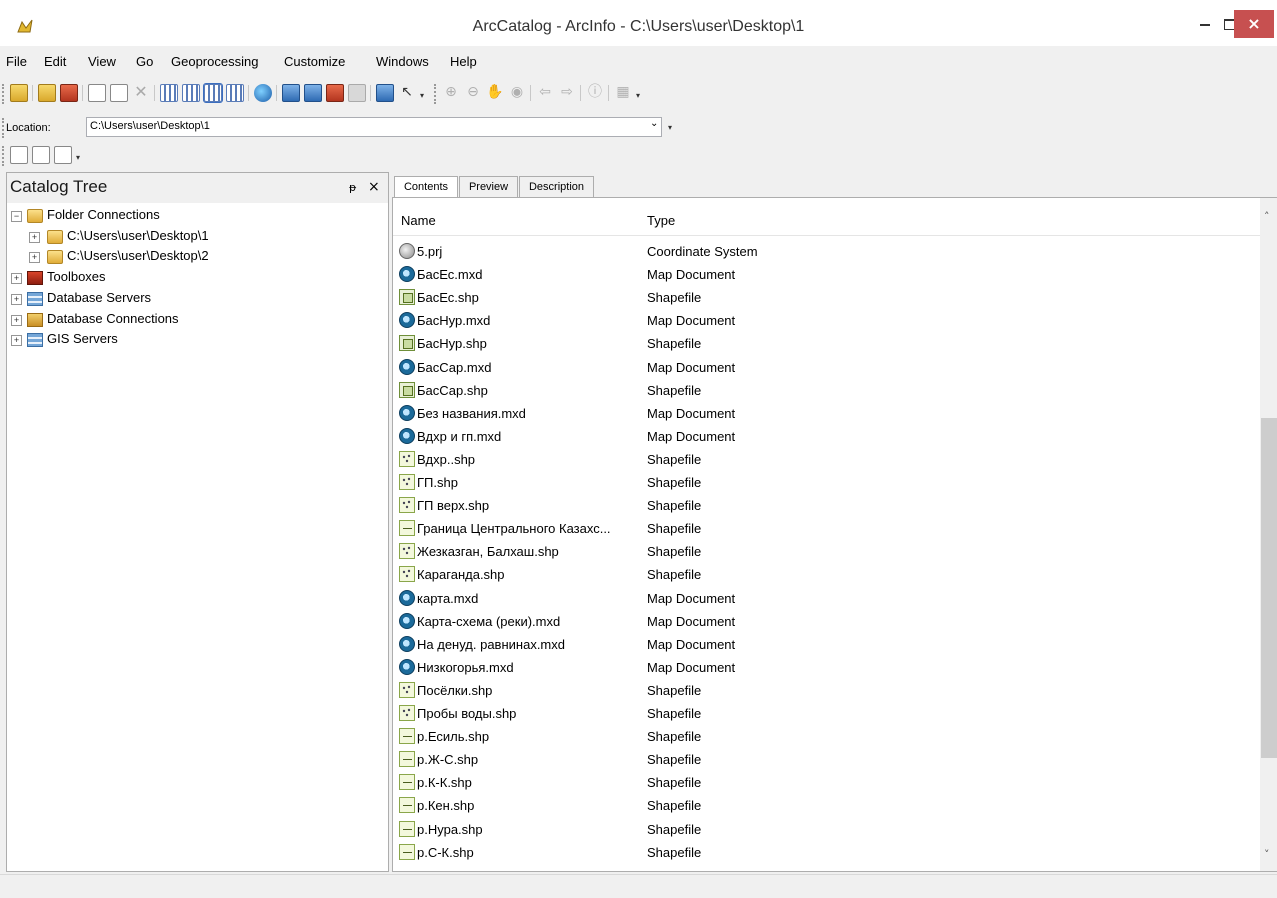 This screenshot has width=1277, height=898. Describe the element at coordinates (823, 806) in the screenshot. I see `list-item: р.Кен.shp Shapefile` at that location.